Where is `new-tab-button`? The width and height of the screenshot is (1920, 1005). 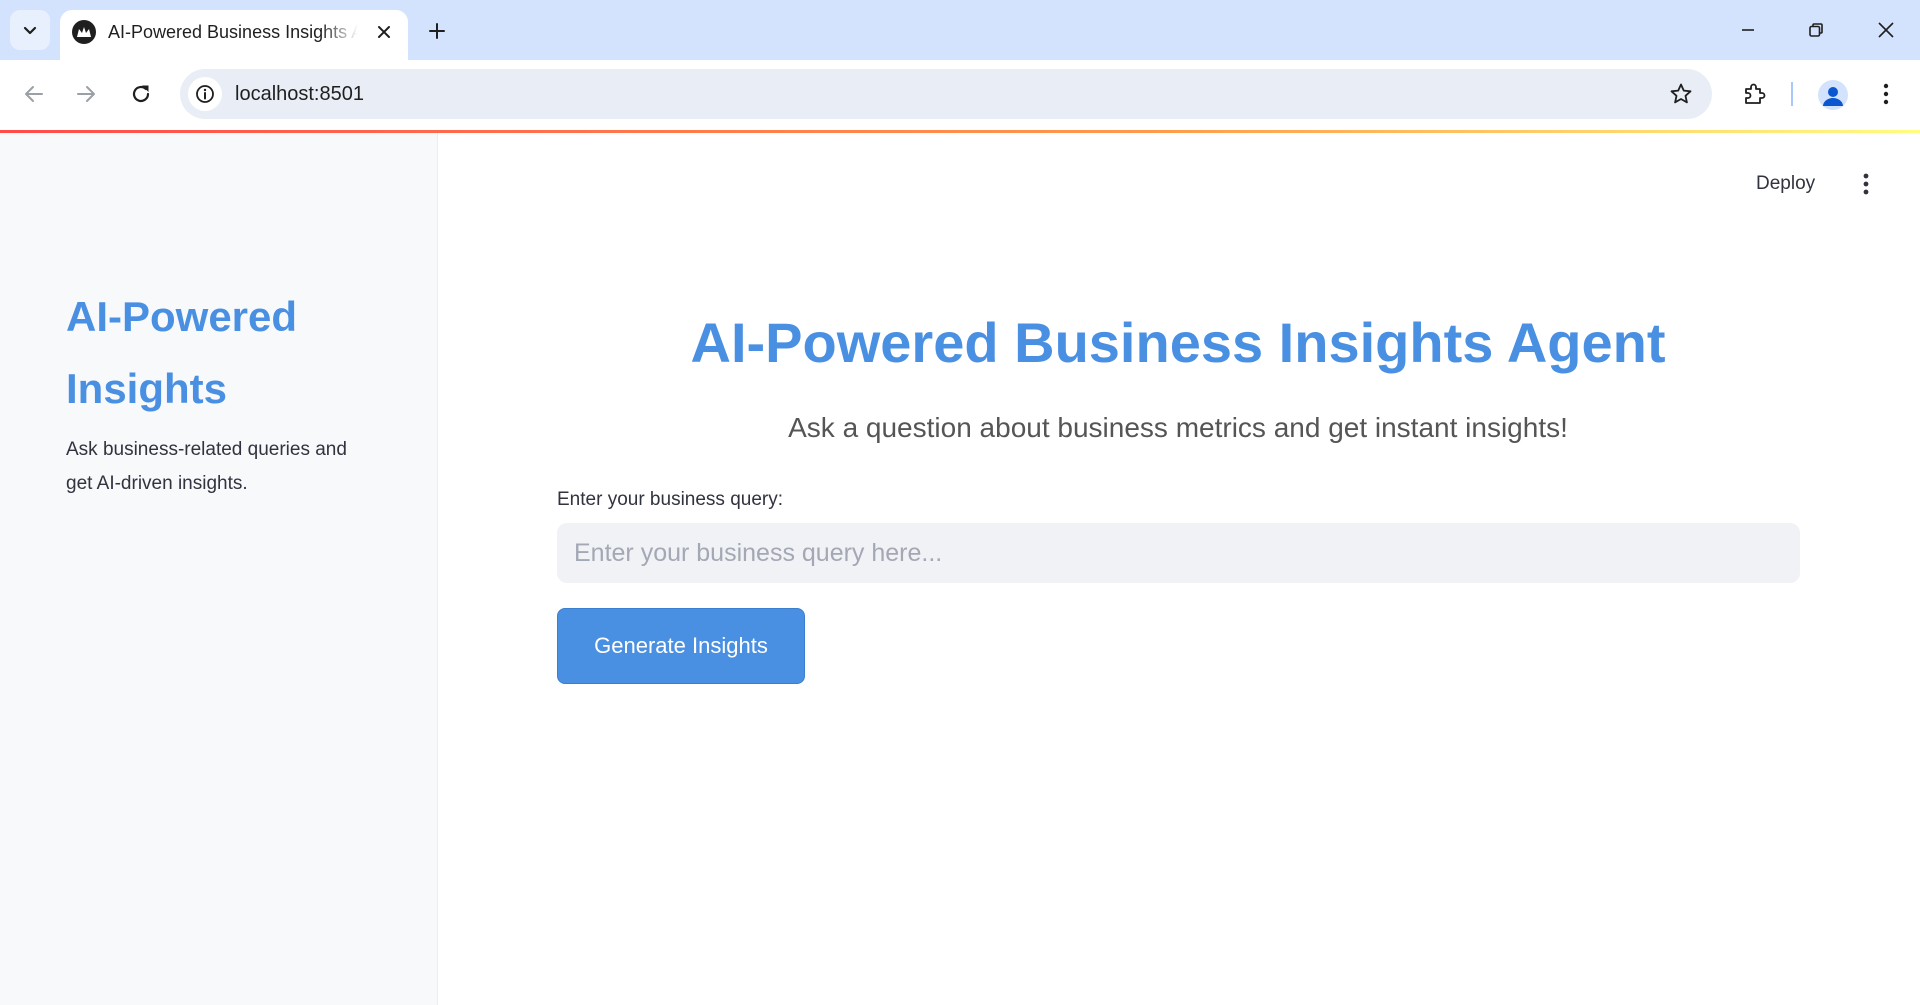
new-tab-button is located at coordinates (437, 31).